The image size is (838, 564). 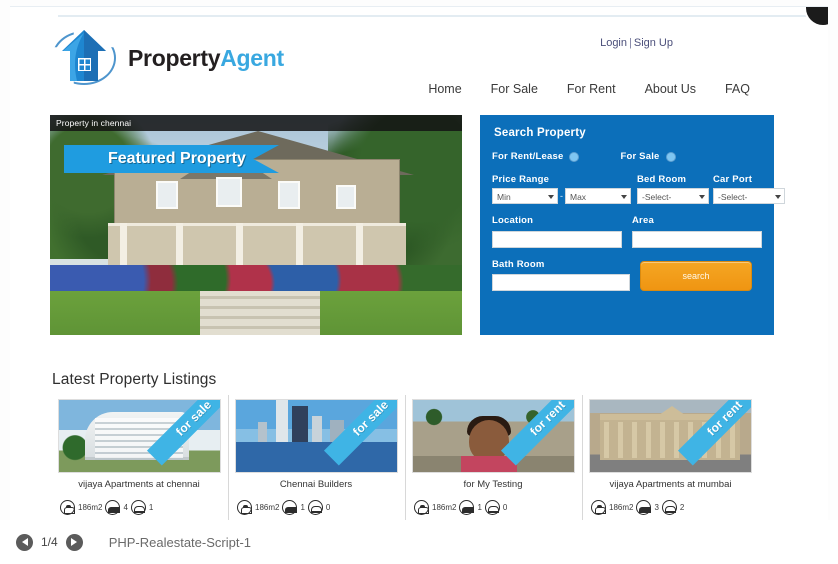 I want to click on property-card: for rent for My Testing 186m2 1 0, so click(x=494, y=457).